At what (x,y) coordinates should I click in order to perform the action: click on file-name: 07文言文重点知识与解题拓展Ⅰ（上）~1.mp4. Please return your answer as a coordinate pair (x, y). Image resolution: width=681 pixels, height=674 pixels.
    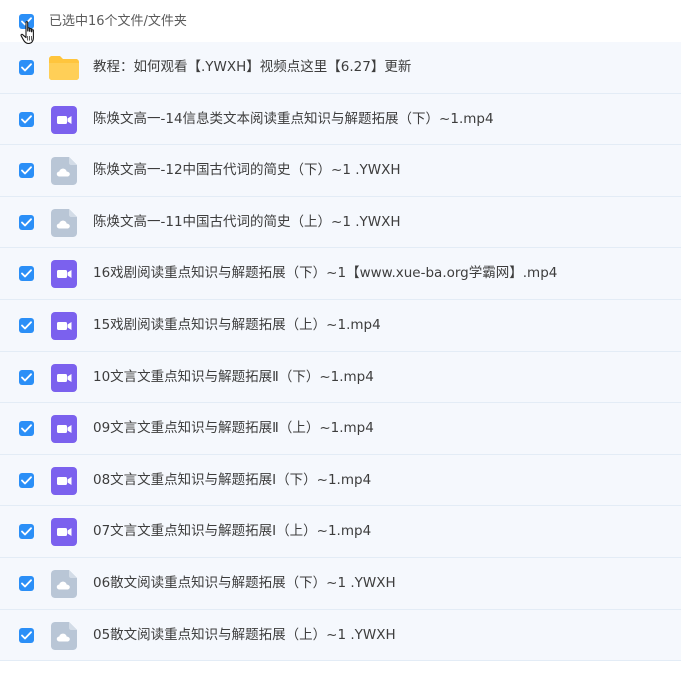
    Looking at the image, I should click on (232, 531).